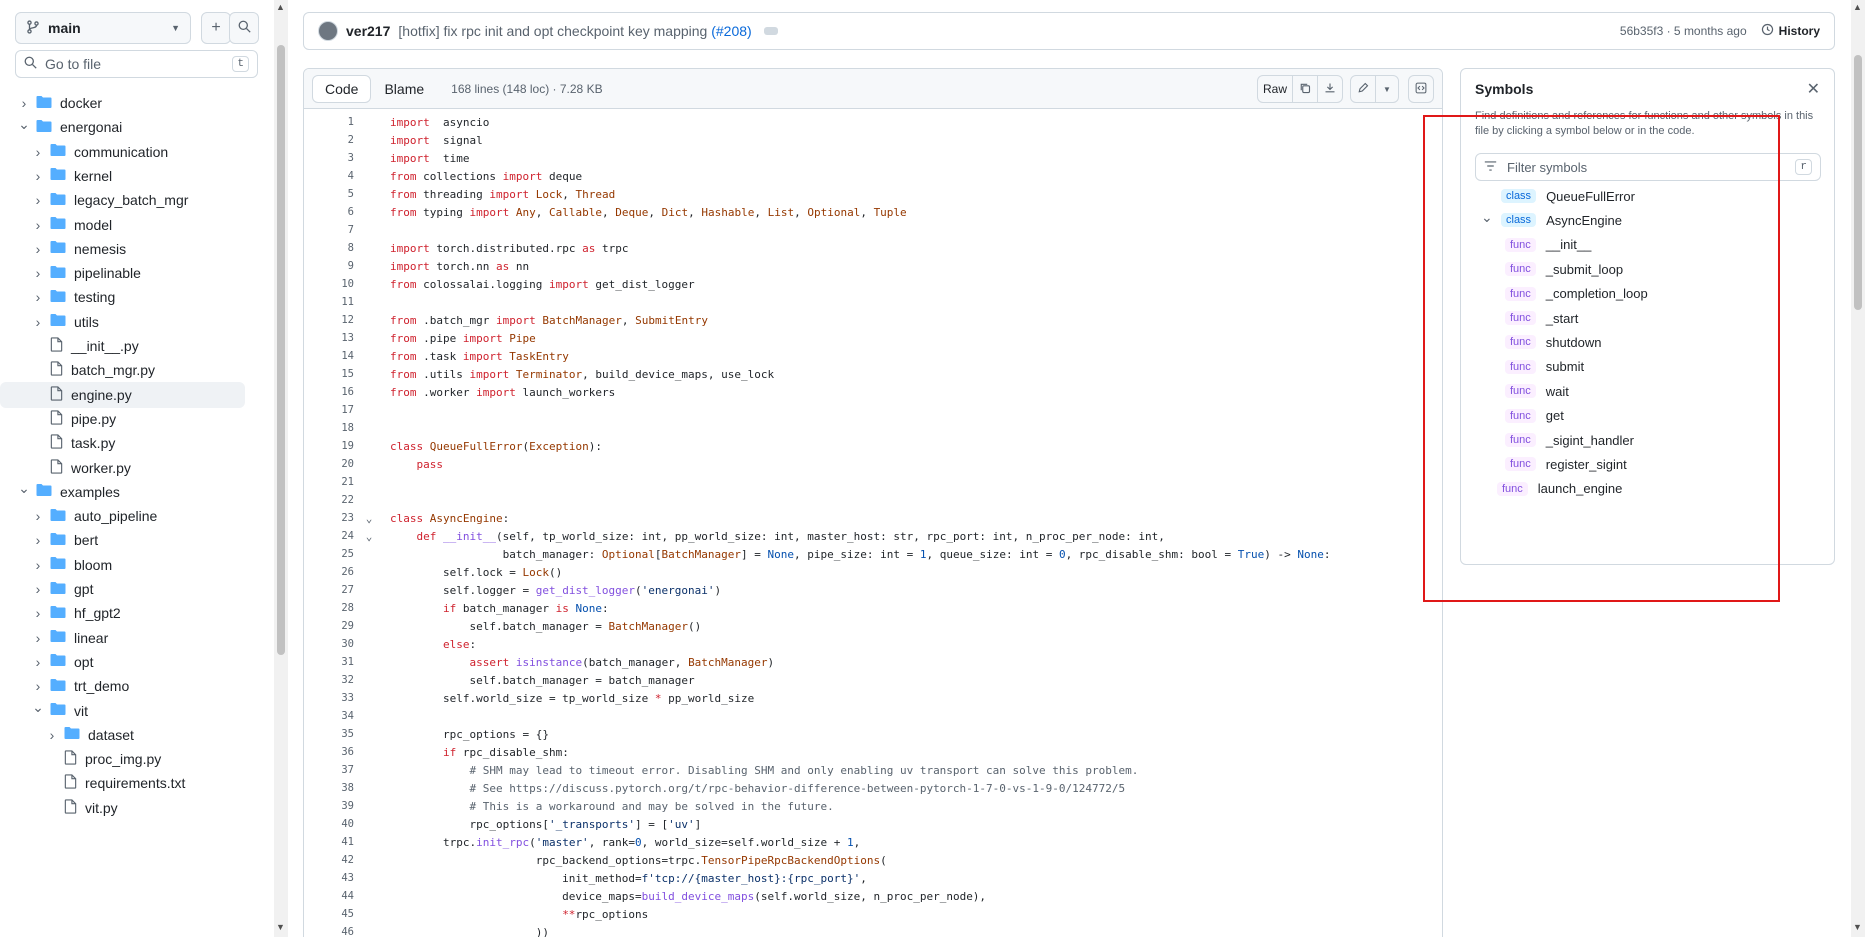  I want to click on line-number: 16, so click(329, 392).